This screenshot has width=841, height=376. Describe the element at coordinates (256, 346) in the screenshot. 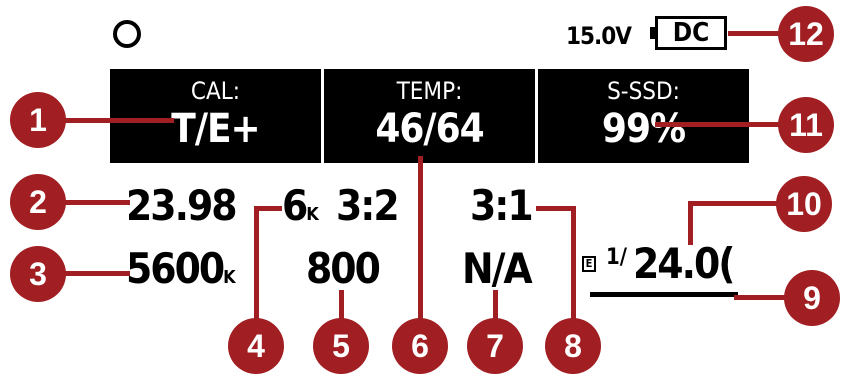

I see `callout-4-badge: 4` at that location.